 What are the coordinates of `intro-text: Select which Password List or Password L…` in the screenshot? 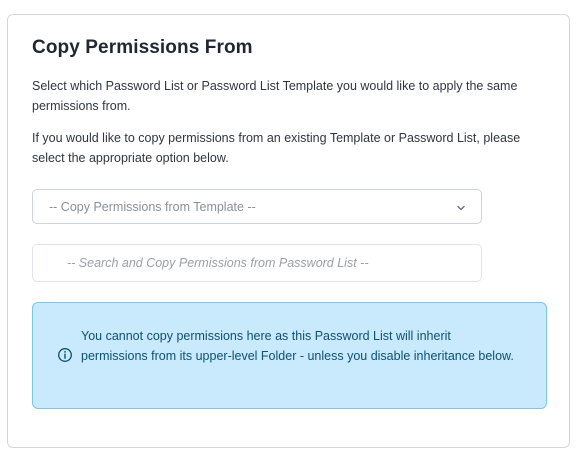 It's located at (275, 96).